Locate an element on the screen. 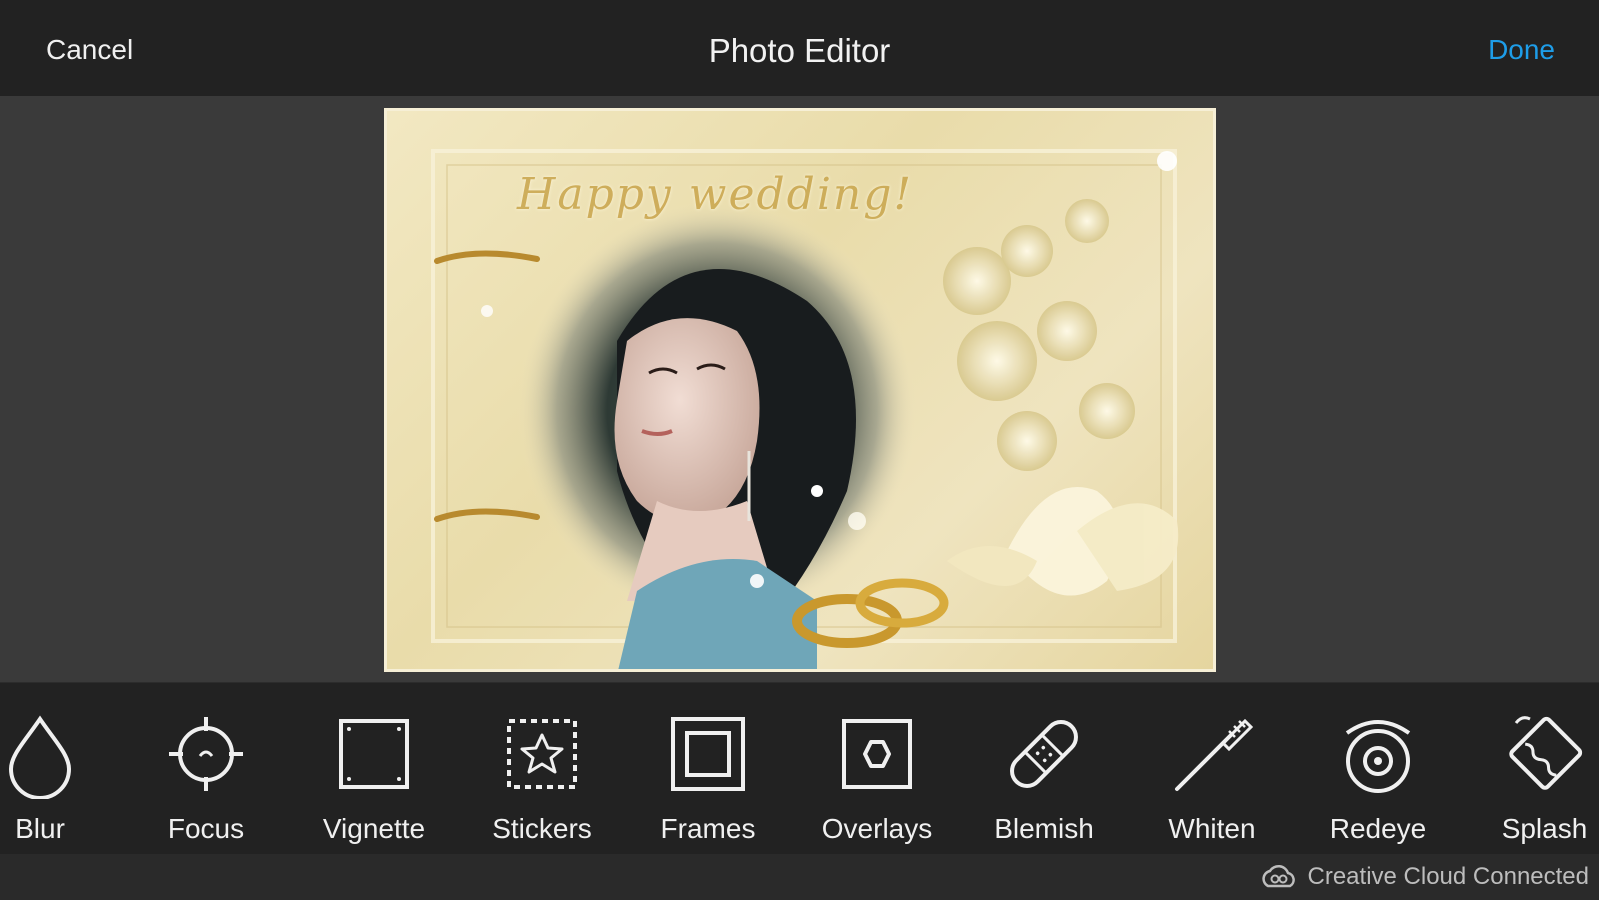  tool-label: Vignette is located at coordinates (374, 828).